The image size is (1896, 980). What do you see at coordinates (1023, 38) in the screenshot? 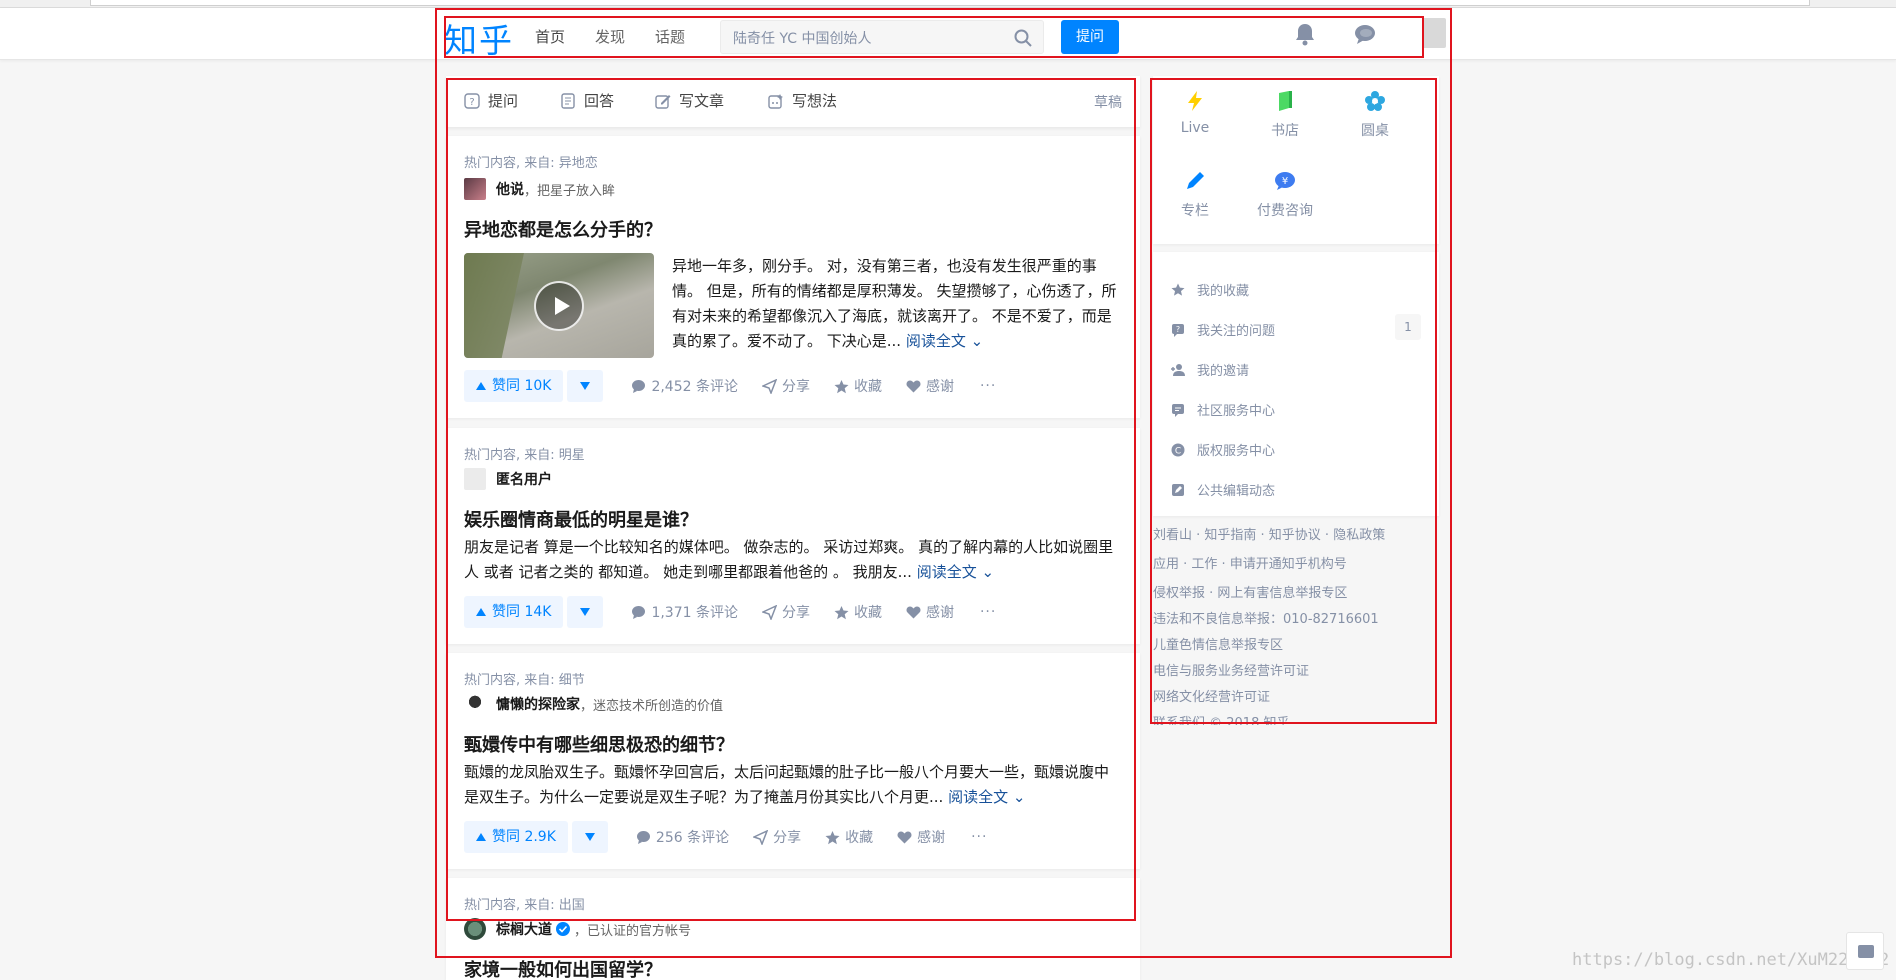
I see `search-icon` at bounding box center [1023, 38].